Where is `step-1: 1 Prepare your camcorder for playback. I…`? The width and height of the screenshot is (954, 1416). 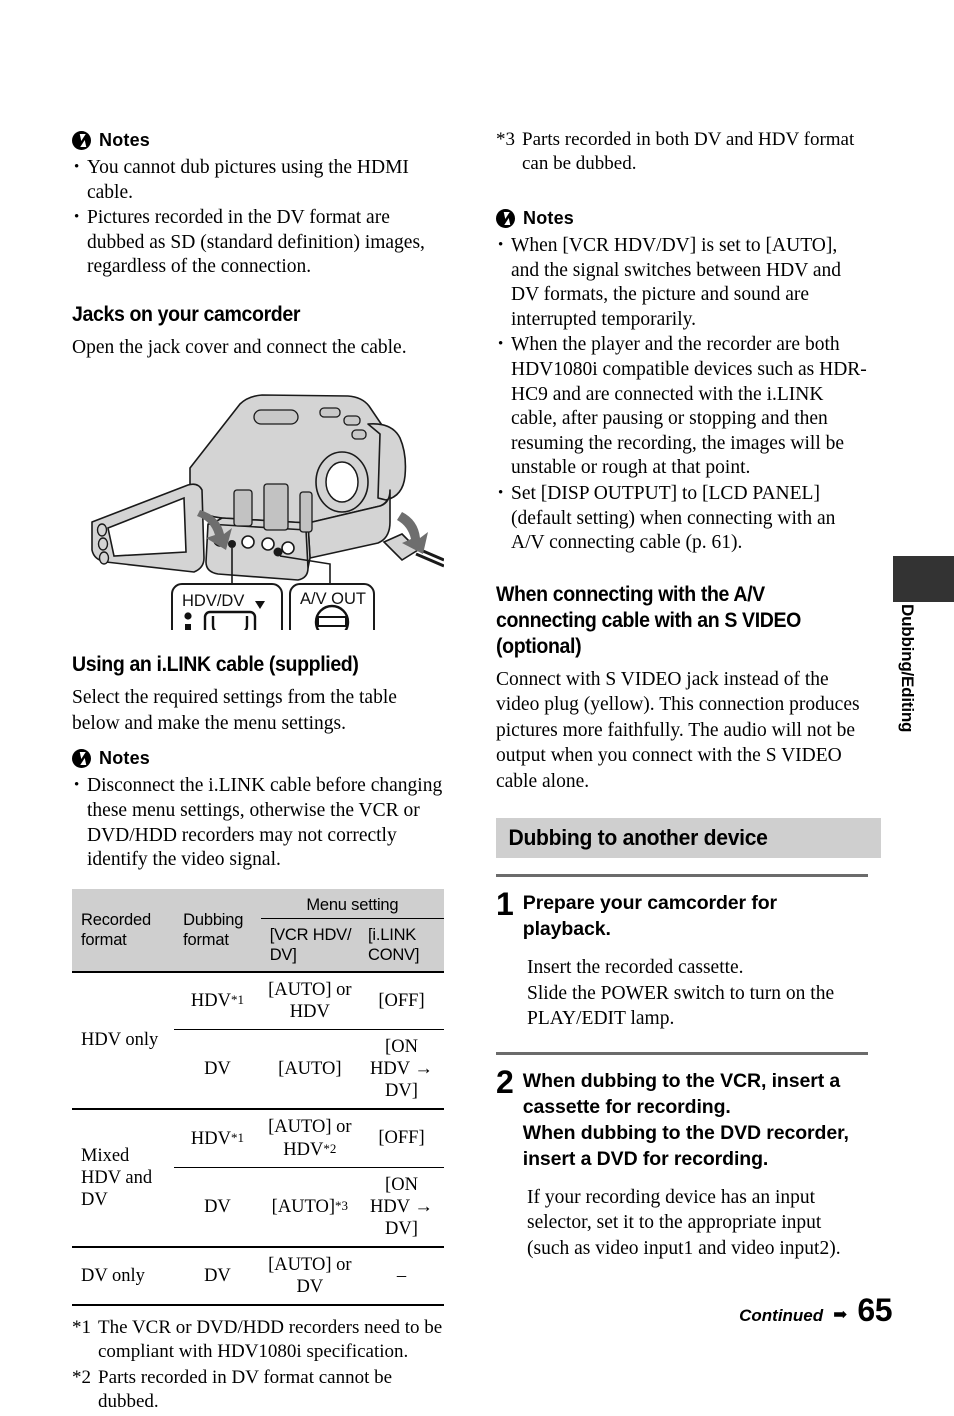
step-1: 1 Prepare your camcorder for playback. I… is located at coordinates (682, 953).